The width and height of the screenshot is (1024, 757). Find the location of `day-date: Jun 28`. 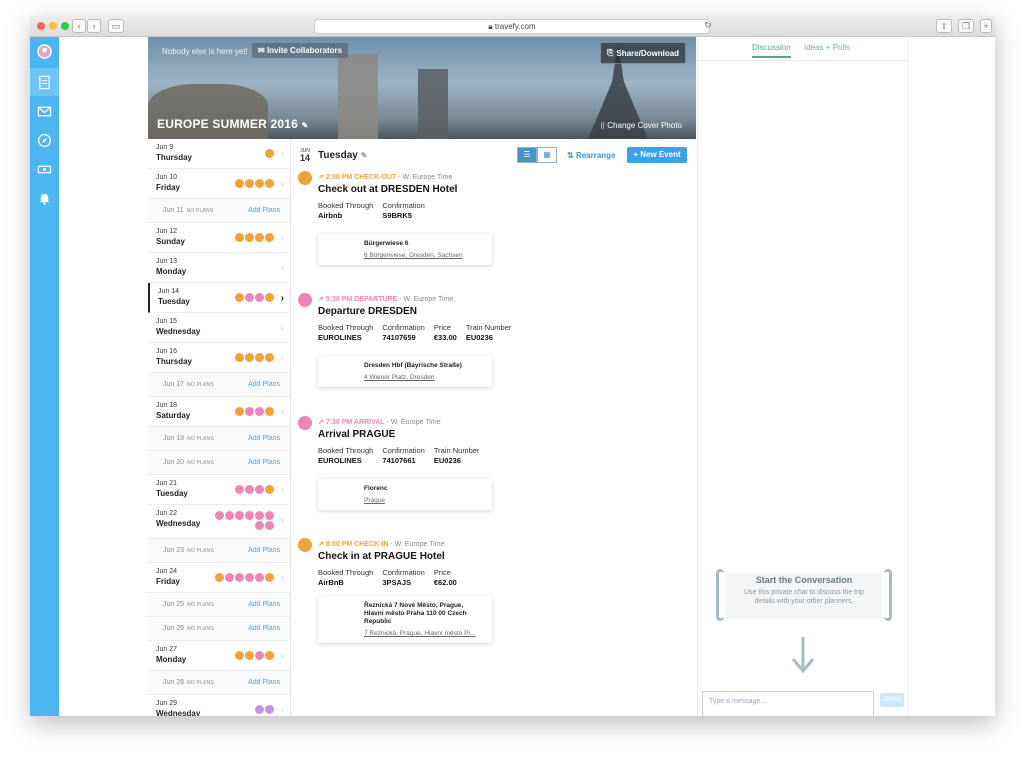

day-date: Jun 28 is located at coordinates (174, 682).